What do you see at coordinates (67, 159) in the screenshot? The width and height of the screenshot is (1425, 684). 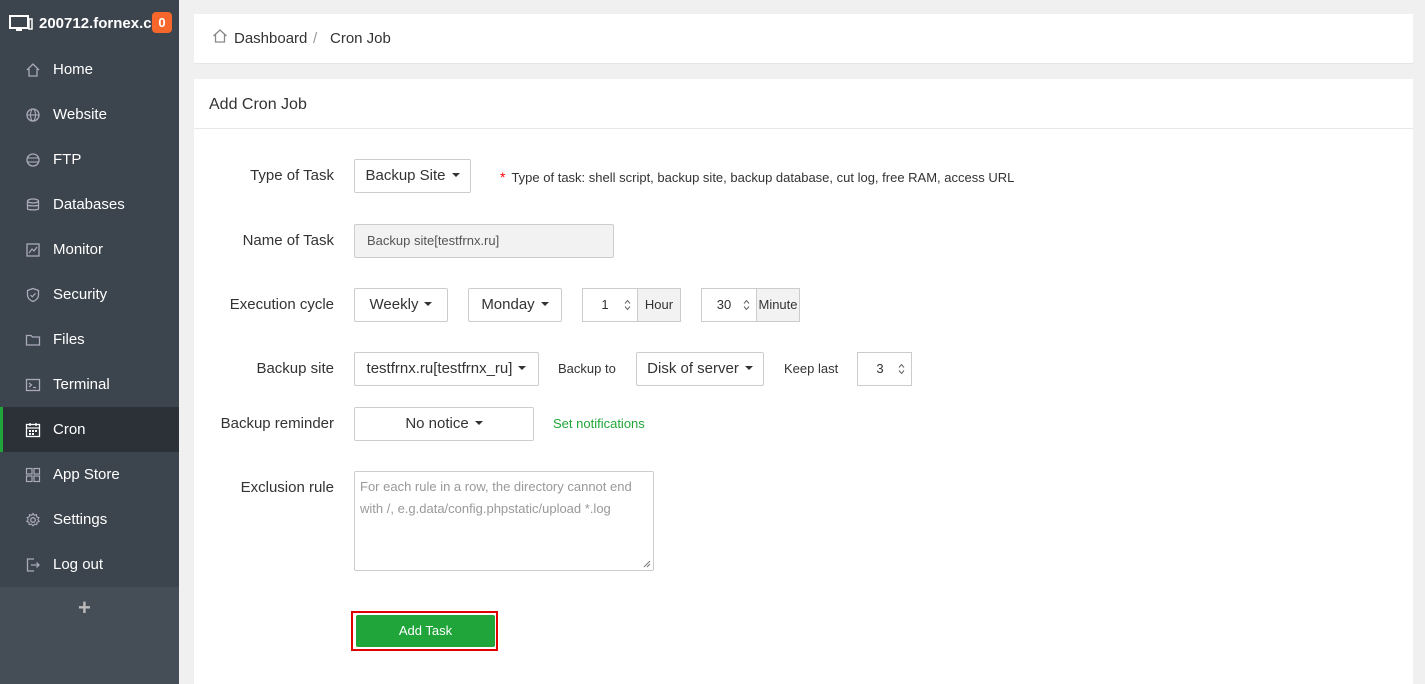 I see `sidebar-item-label: FTP` at bounding box center [67, 159].